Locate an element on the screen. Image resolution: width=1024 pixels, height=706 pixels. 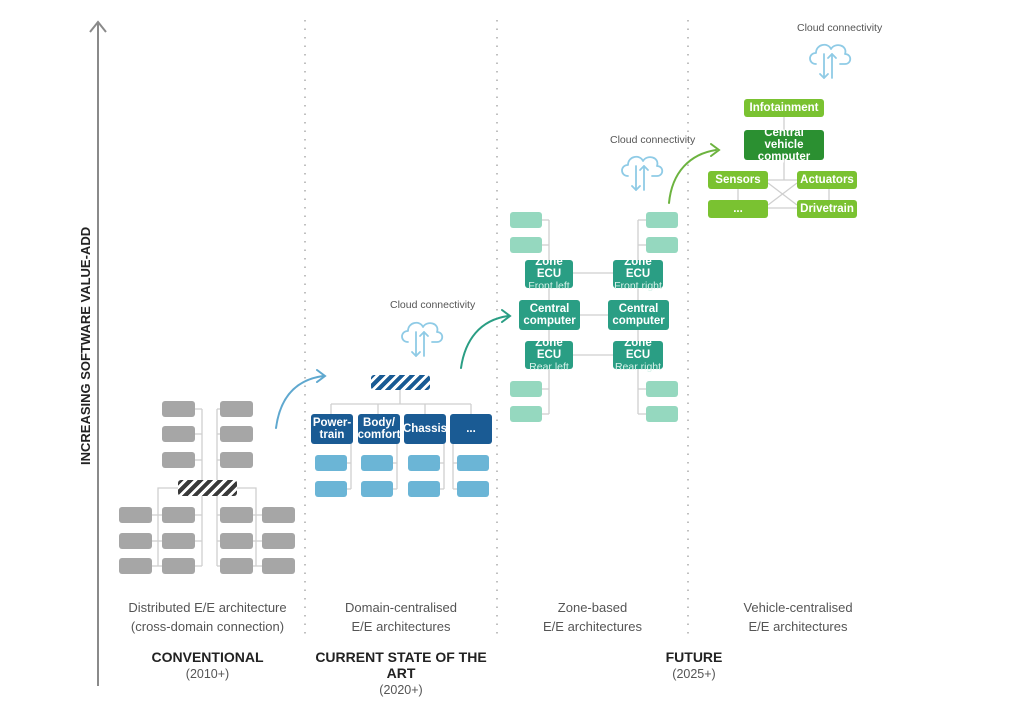
era-title: CONVENTIONAL is located at coordinates (207, 657).